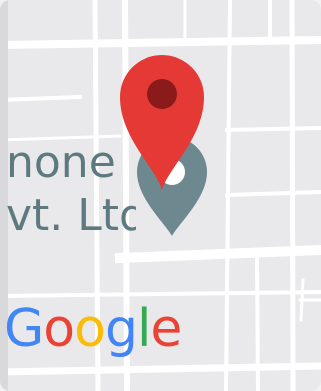 This screenshot has width=321, height=391. I want to click on logo-letter: l, so click(143, 329).